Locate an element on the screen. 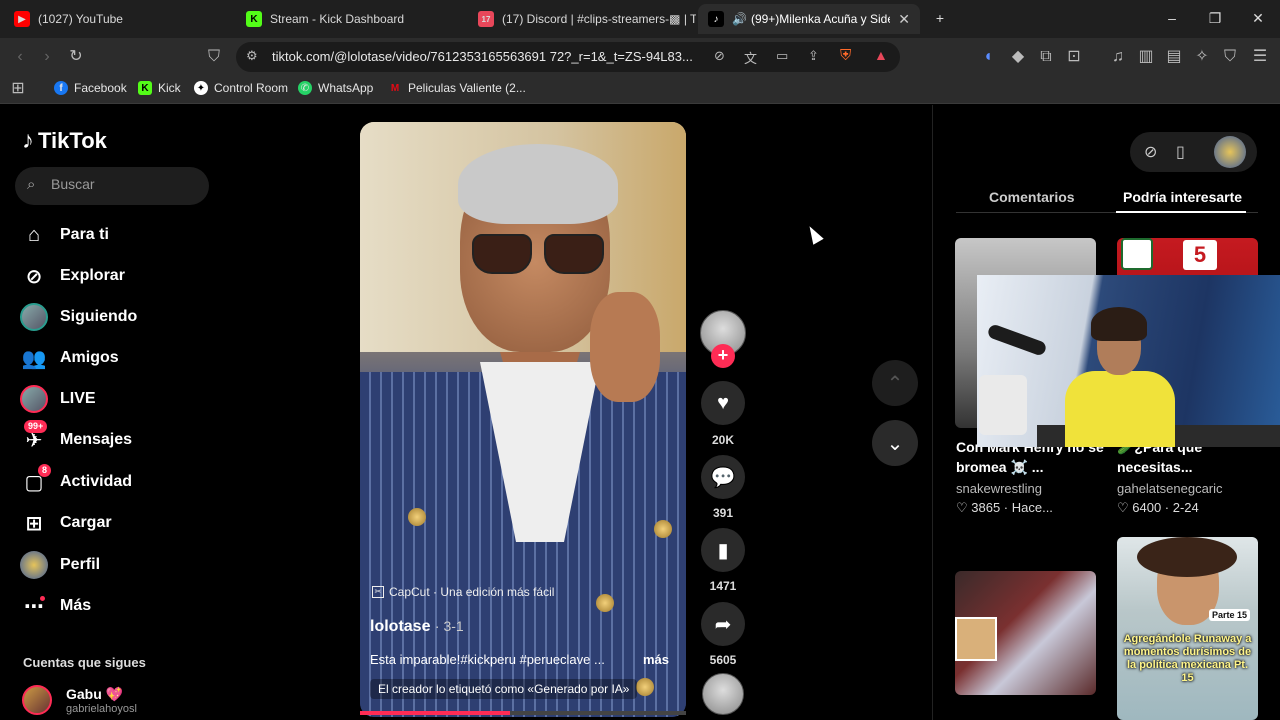 The height and width of the screenshot is (720, 1280). bookmark-icon: ▮ is located at coordinates (723, 550).